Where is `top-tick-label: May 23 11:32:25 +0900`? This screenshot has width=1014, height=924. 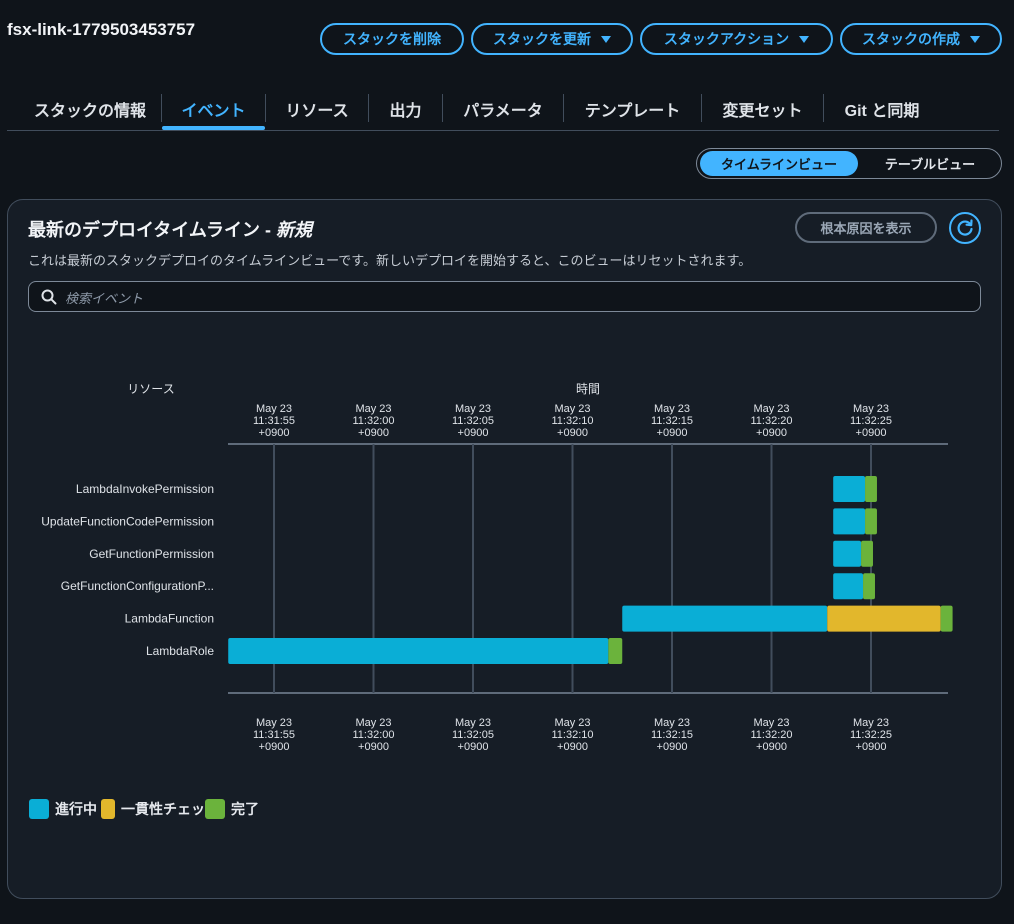
top-tick-label: May 23 11:32:25 +0900 is located at coordinates (871, 421).